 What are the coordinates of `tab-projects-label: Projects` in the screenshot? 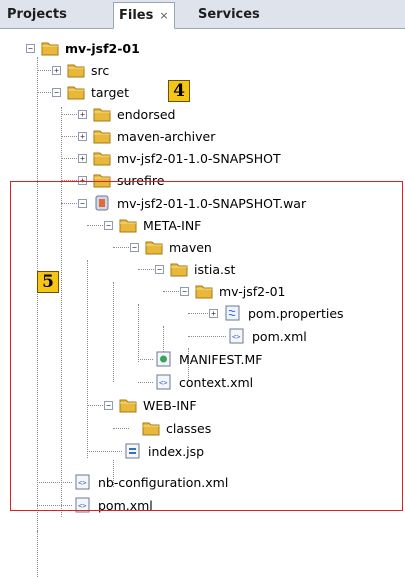 It's located at (37, 14).